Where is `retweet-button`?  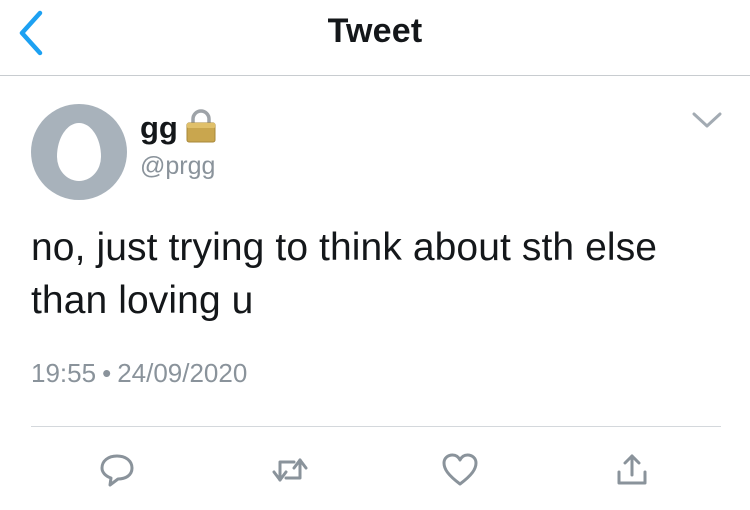 retweet-button is located at coordinates (290, 470).